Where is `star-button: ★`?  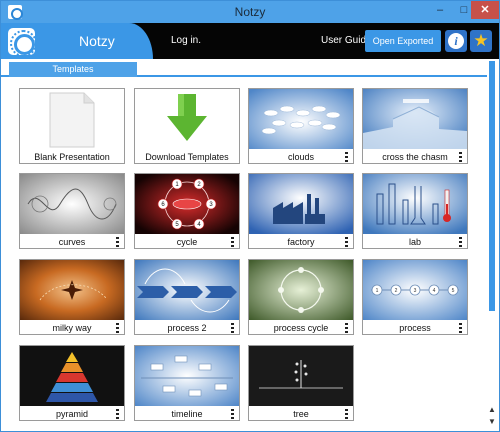
star-button: ★ is located at coordinates (481, 41).